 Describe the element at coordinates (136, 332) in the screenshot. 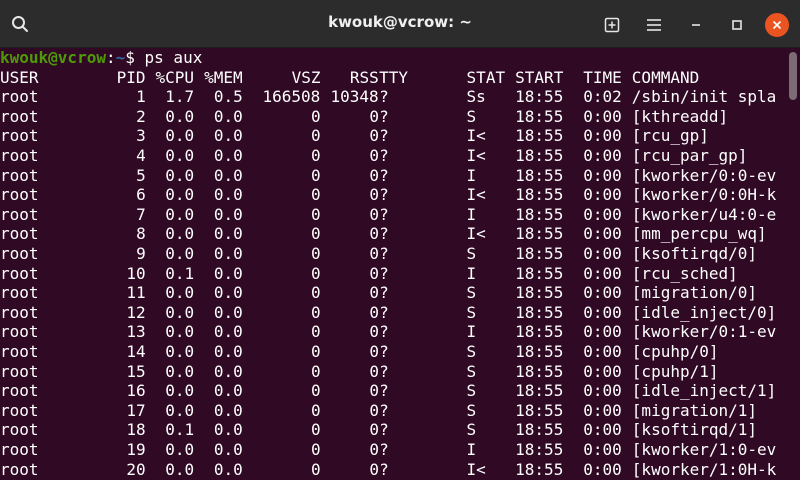

I see `cell-pid: 13` at that location.